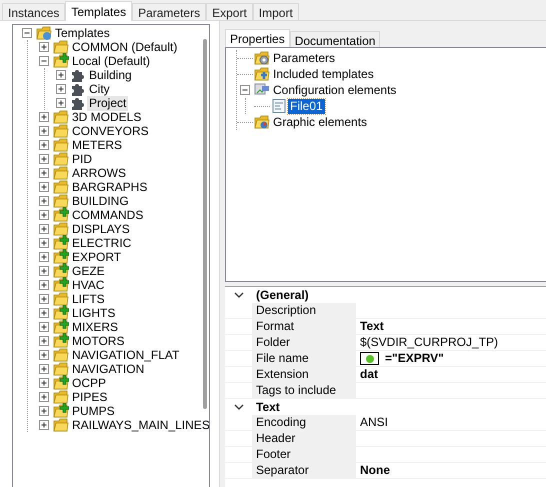  What do you see at coordinates (34, 11) in the screenshot?
I see `tab: Instances` at bounding box center [34, 11].